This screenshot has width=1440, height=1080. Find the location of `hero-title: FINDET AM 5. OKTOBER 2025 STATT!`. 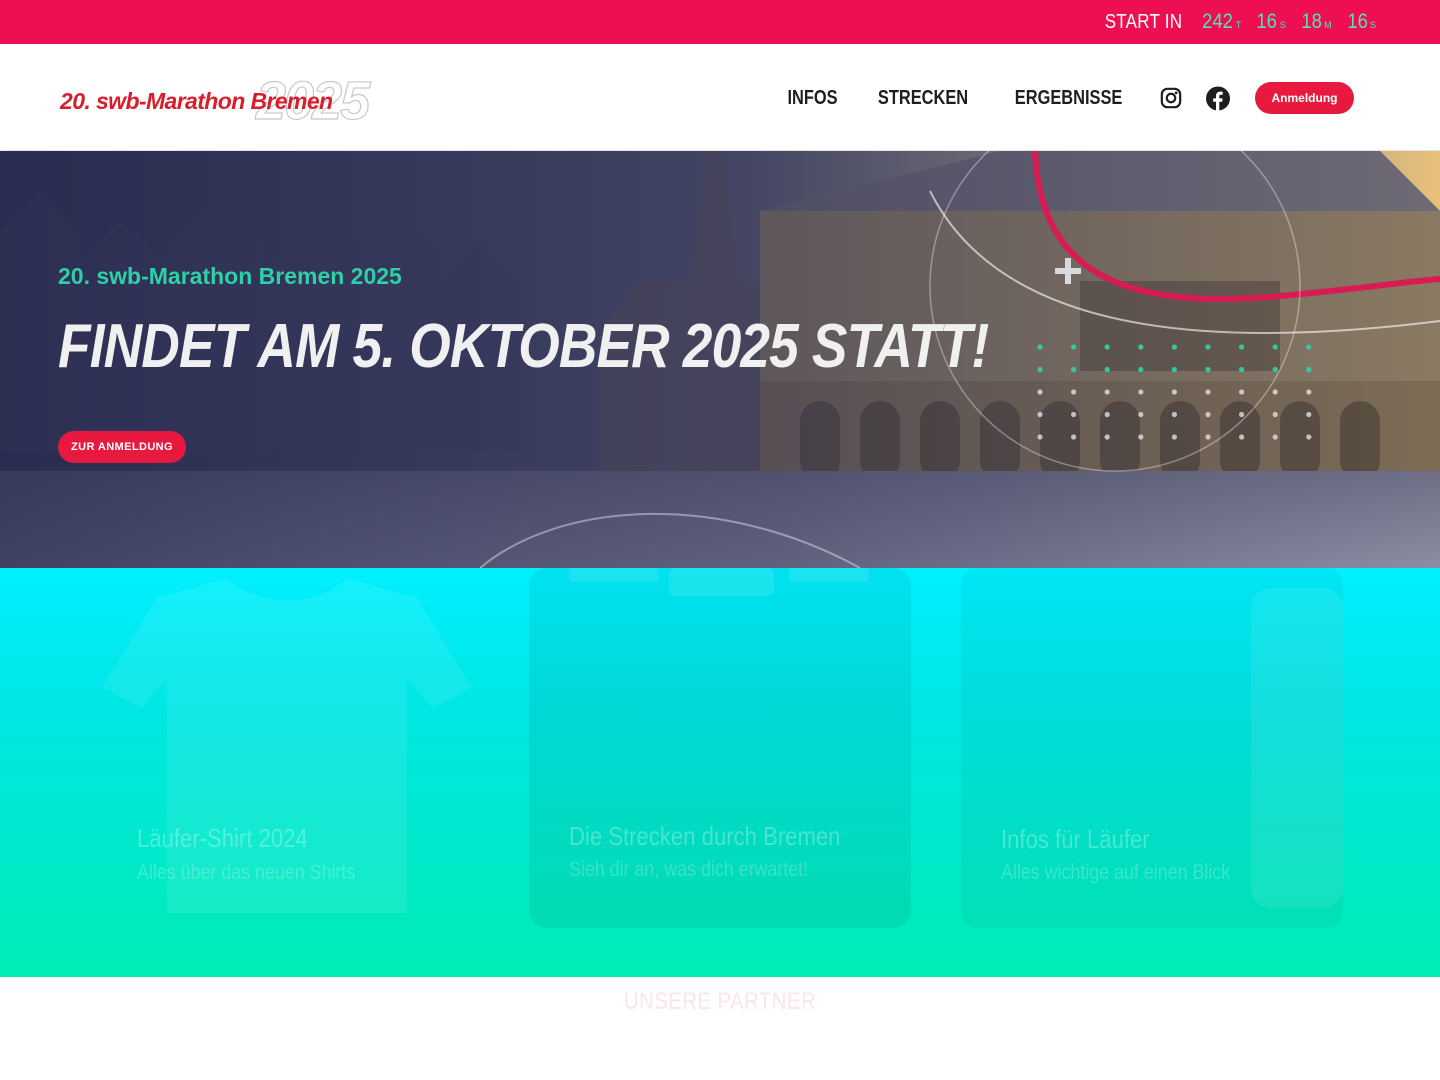

hero-title: FINDET AM 5. OKTOBER 2025 STATT! is located at coordinates (523, 346).